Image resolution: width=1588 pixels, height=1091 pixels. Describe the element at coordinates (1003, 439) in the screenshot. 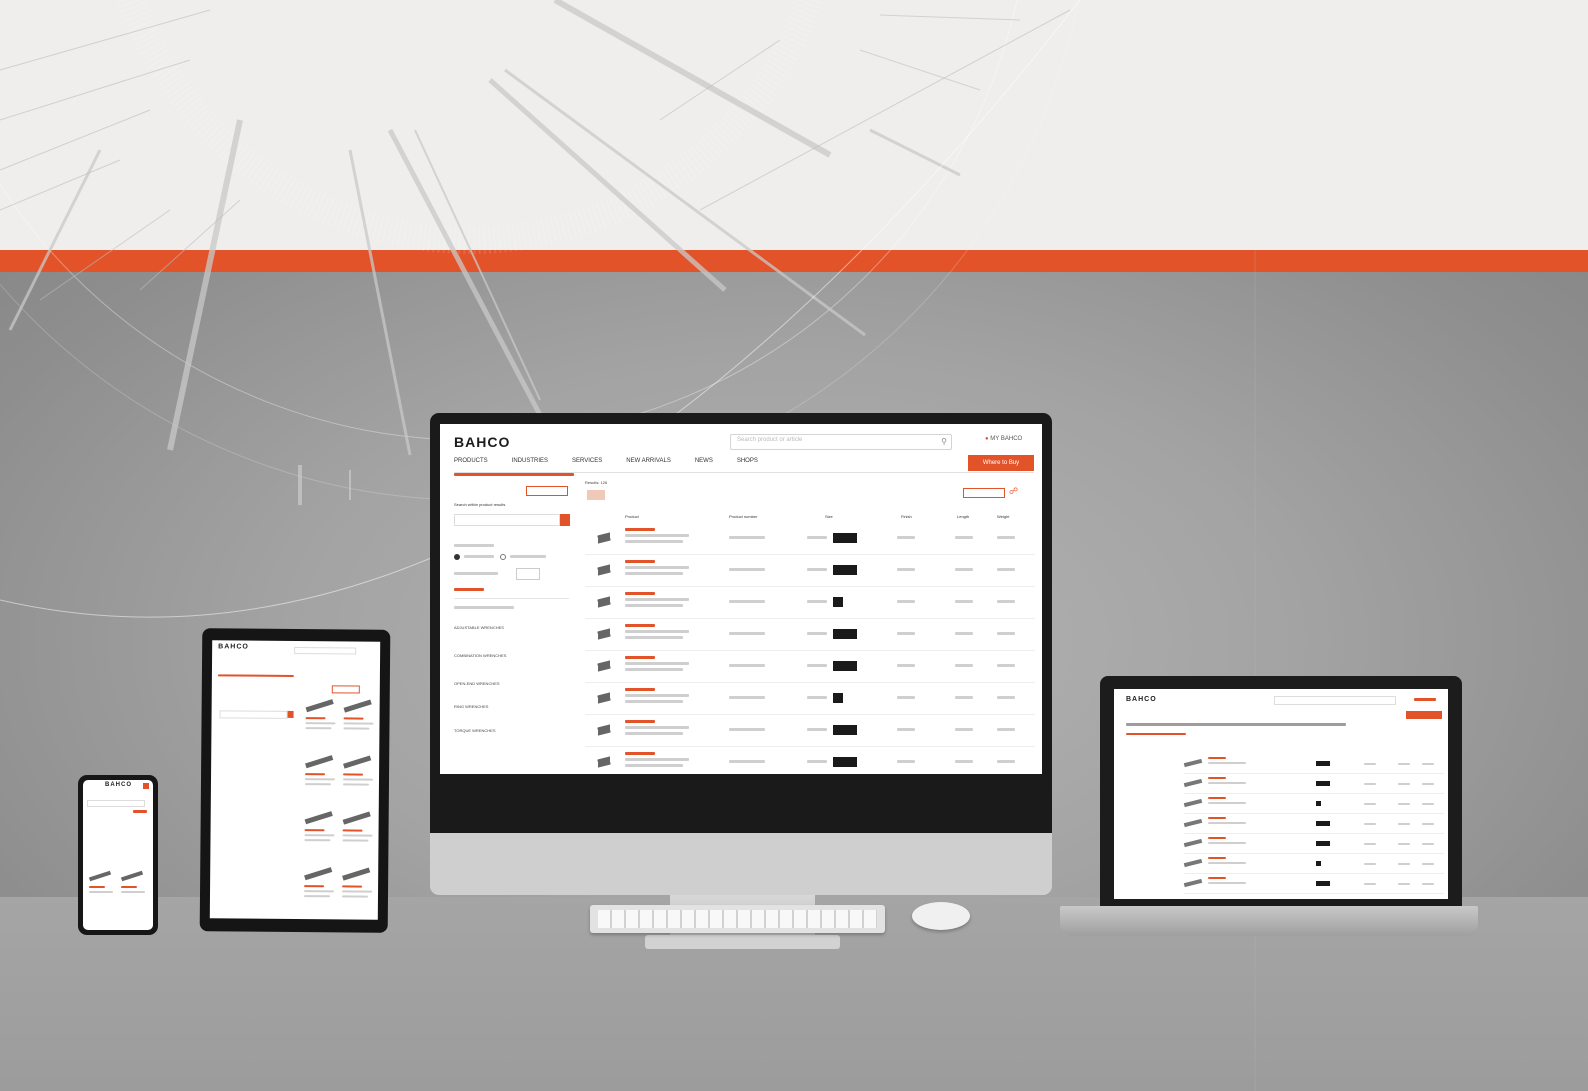

I see `account-link: ● MY BAHCO` at that location.